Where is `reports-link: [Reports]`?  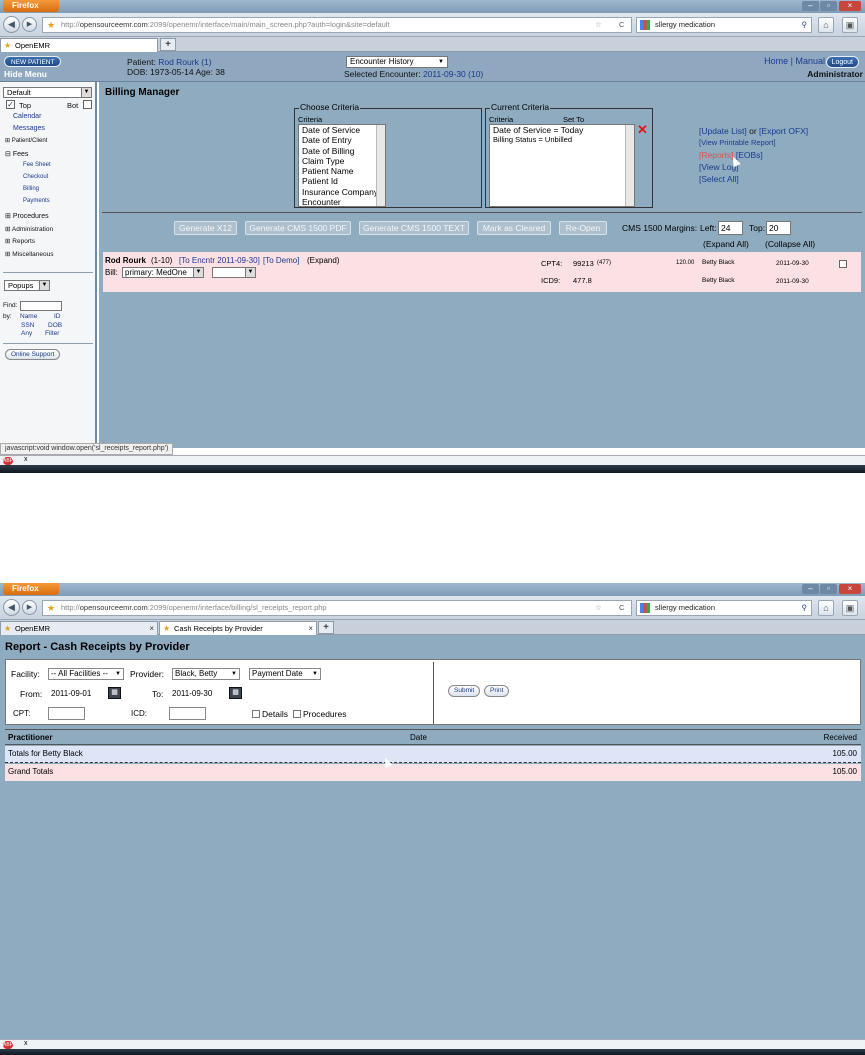
reports-link: [Reports] is located at coordinates (716, 155).